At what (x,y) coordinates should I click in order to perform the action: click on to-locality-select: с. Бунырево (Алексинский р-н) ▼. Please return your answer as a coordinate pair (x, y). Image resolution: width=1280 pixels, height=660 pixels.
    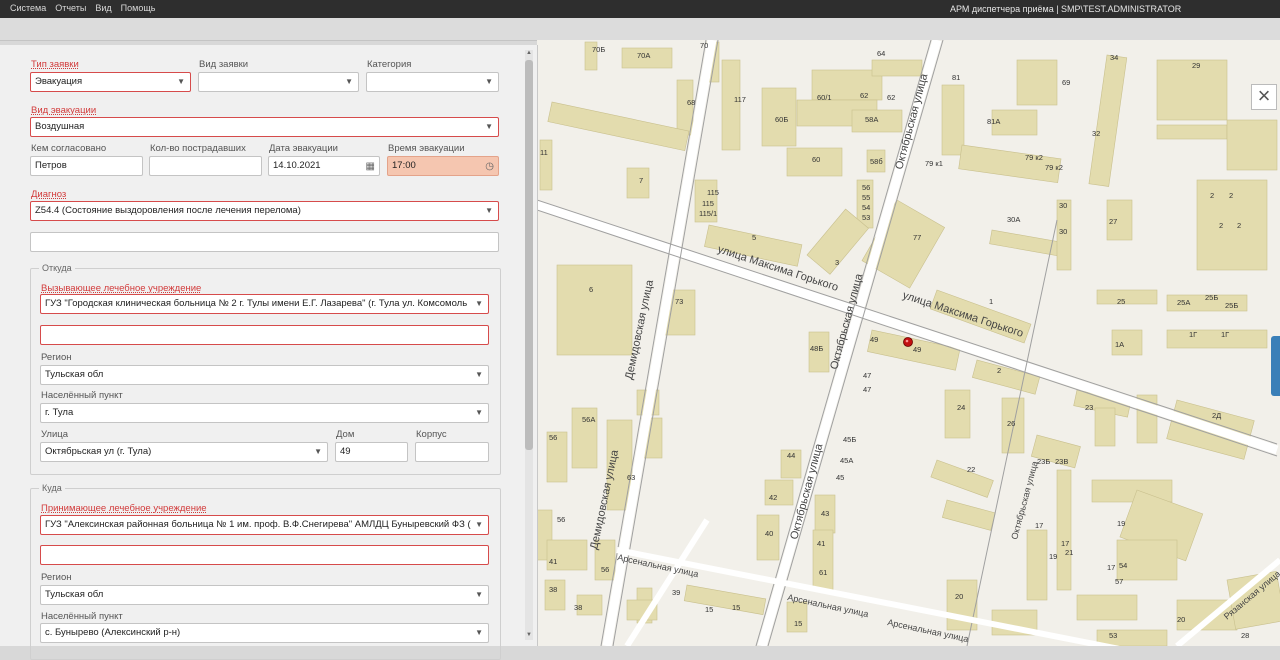
    Looking at the image, I should click on (264, 633).